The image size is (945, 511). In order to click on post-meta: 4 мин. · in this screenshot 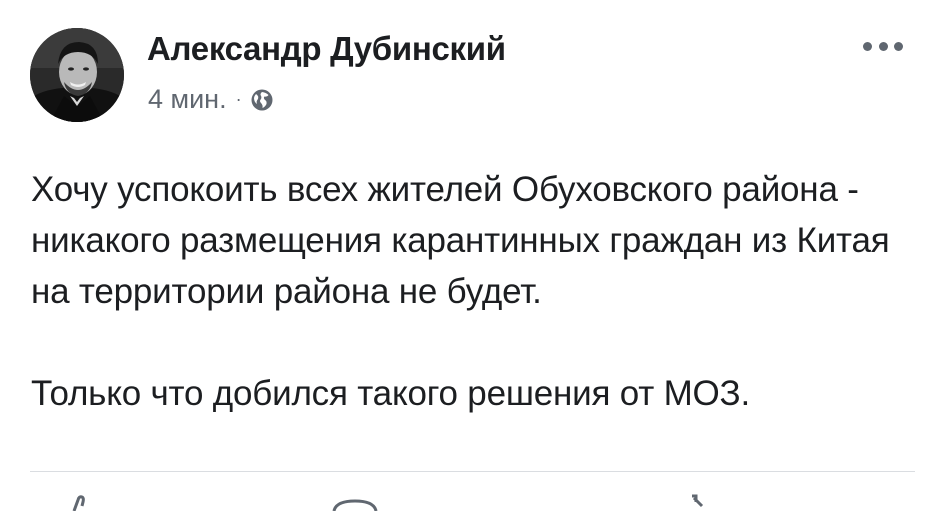, I will do `click(211, 99)`.